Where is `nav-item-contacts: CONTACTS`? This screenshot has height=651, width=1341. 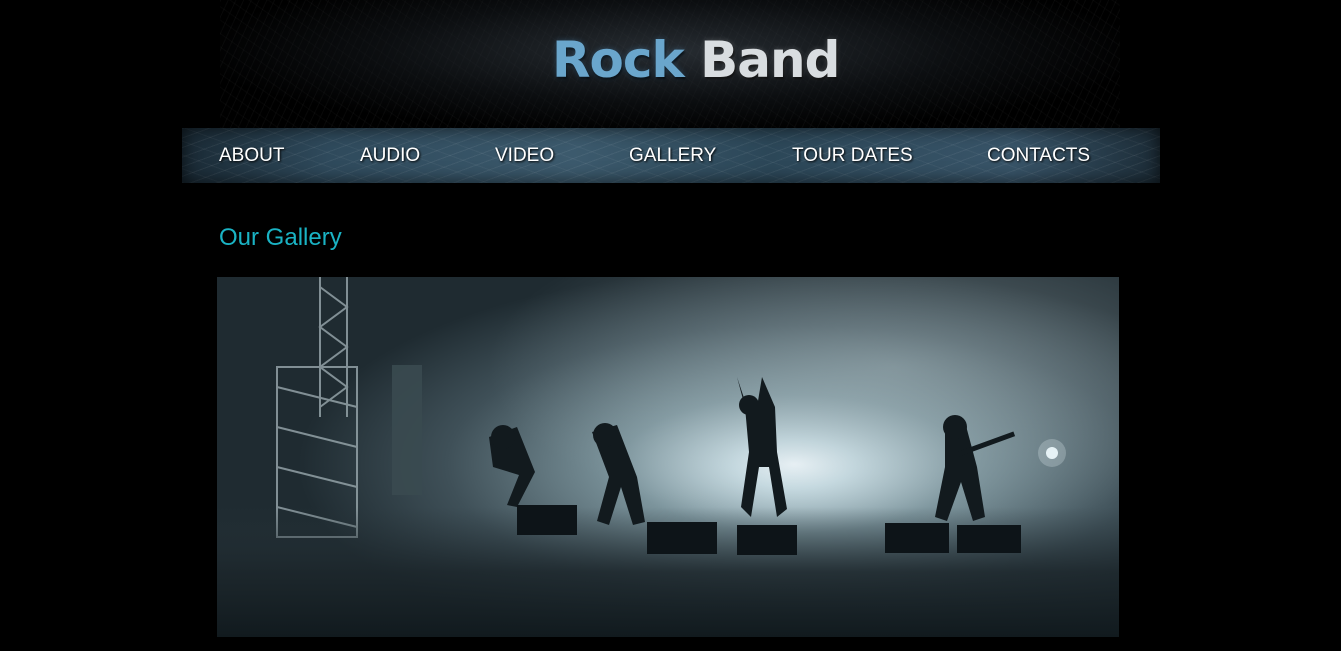 nav-item-contacts: CONTACTS is located at coordinates (1038, 155).